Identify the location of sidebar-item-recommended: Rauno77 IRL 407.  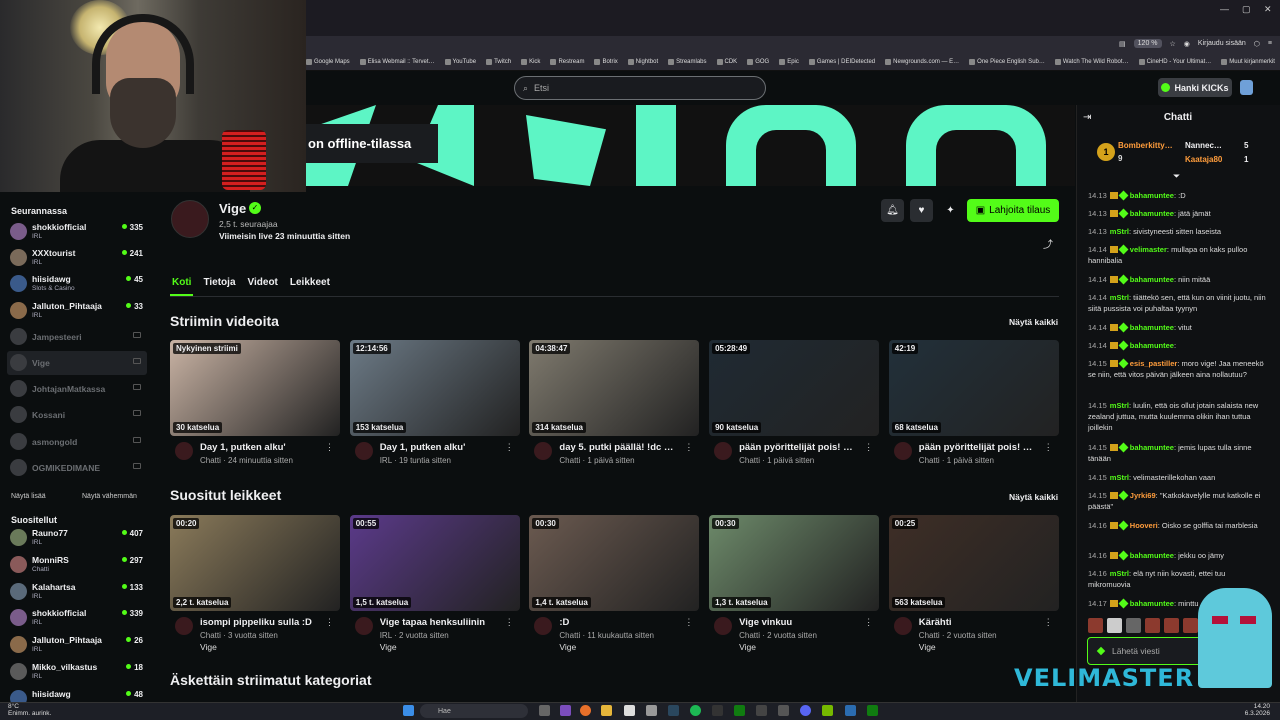
(77, 538).